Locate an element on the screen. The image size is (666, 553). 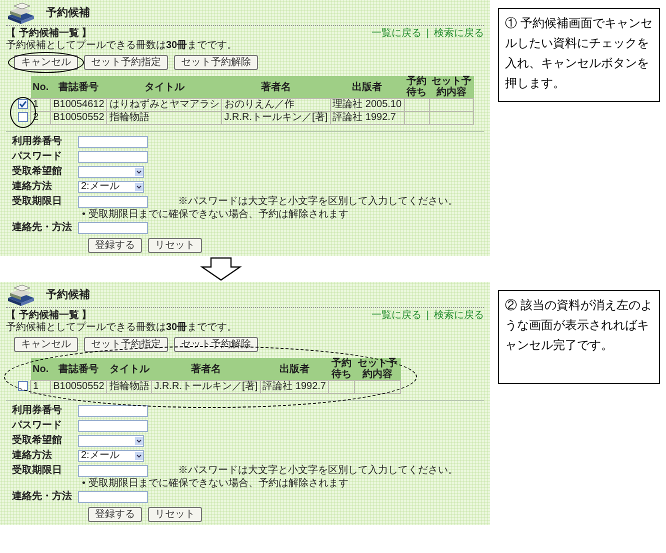
callout-text: ① 予約候補画面でキャンセルしたい資料にチェックを入れ、キャンセルボタンを押します。 is located at coordinates (579, 55).